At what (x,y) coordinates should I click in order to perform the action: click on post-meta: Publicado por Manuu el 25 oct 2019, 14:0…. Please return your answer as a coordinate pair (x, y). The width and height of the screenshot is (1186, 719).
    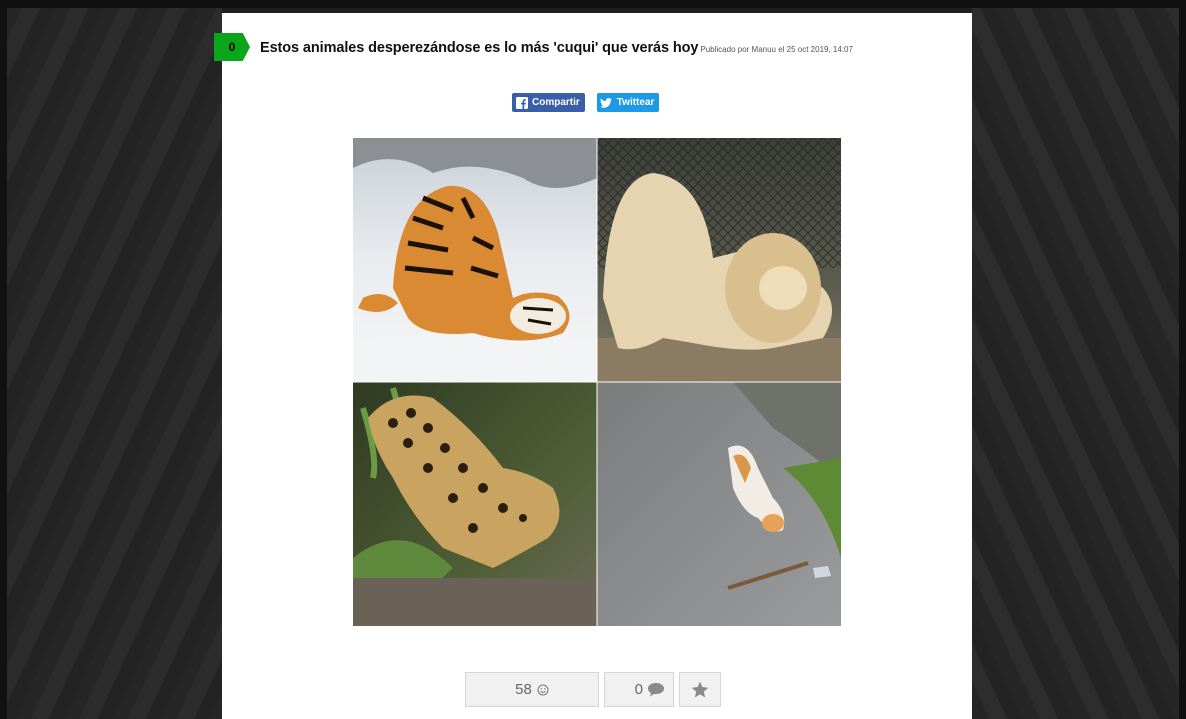
    Looking at the image, I should click on (776, 49).